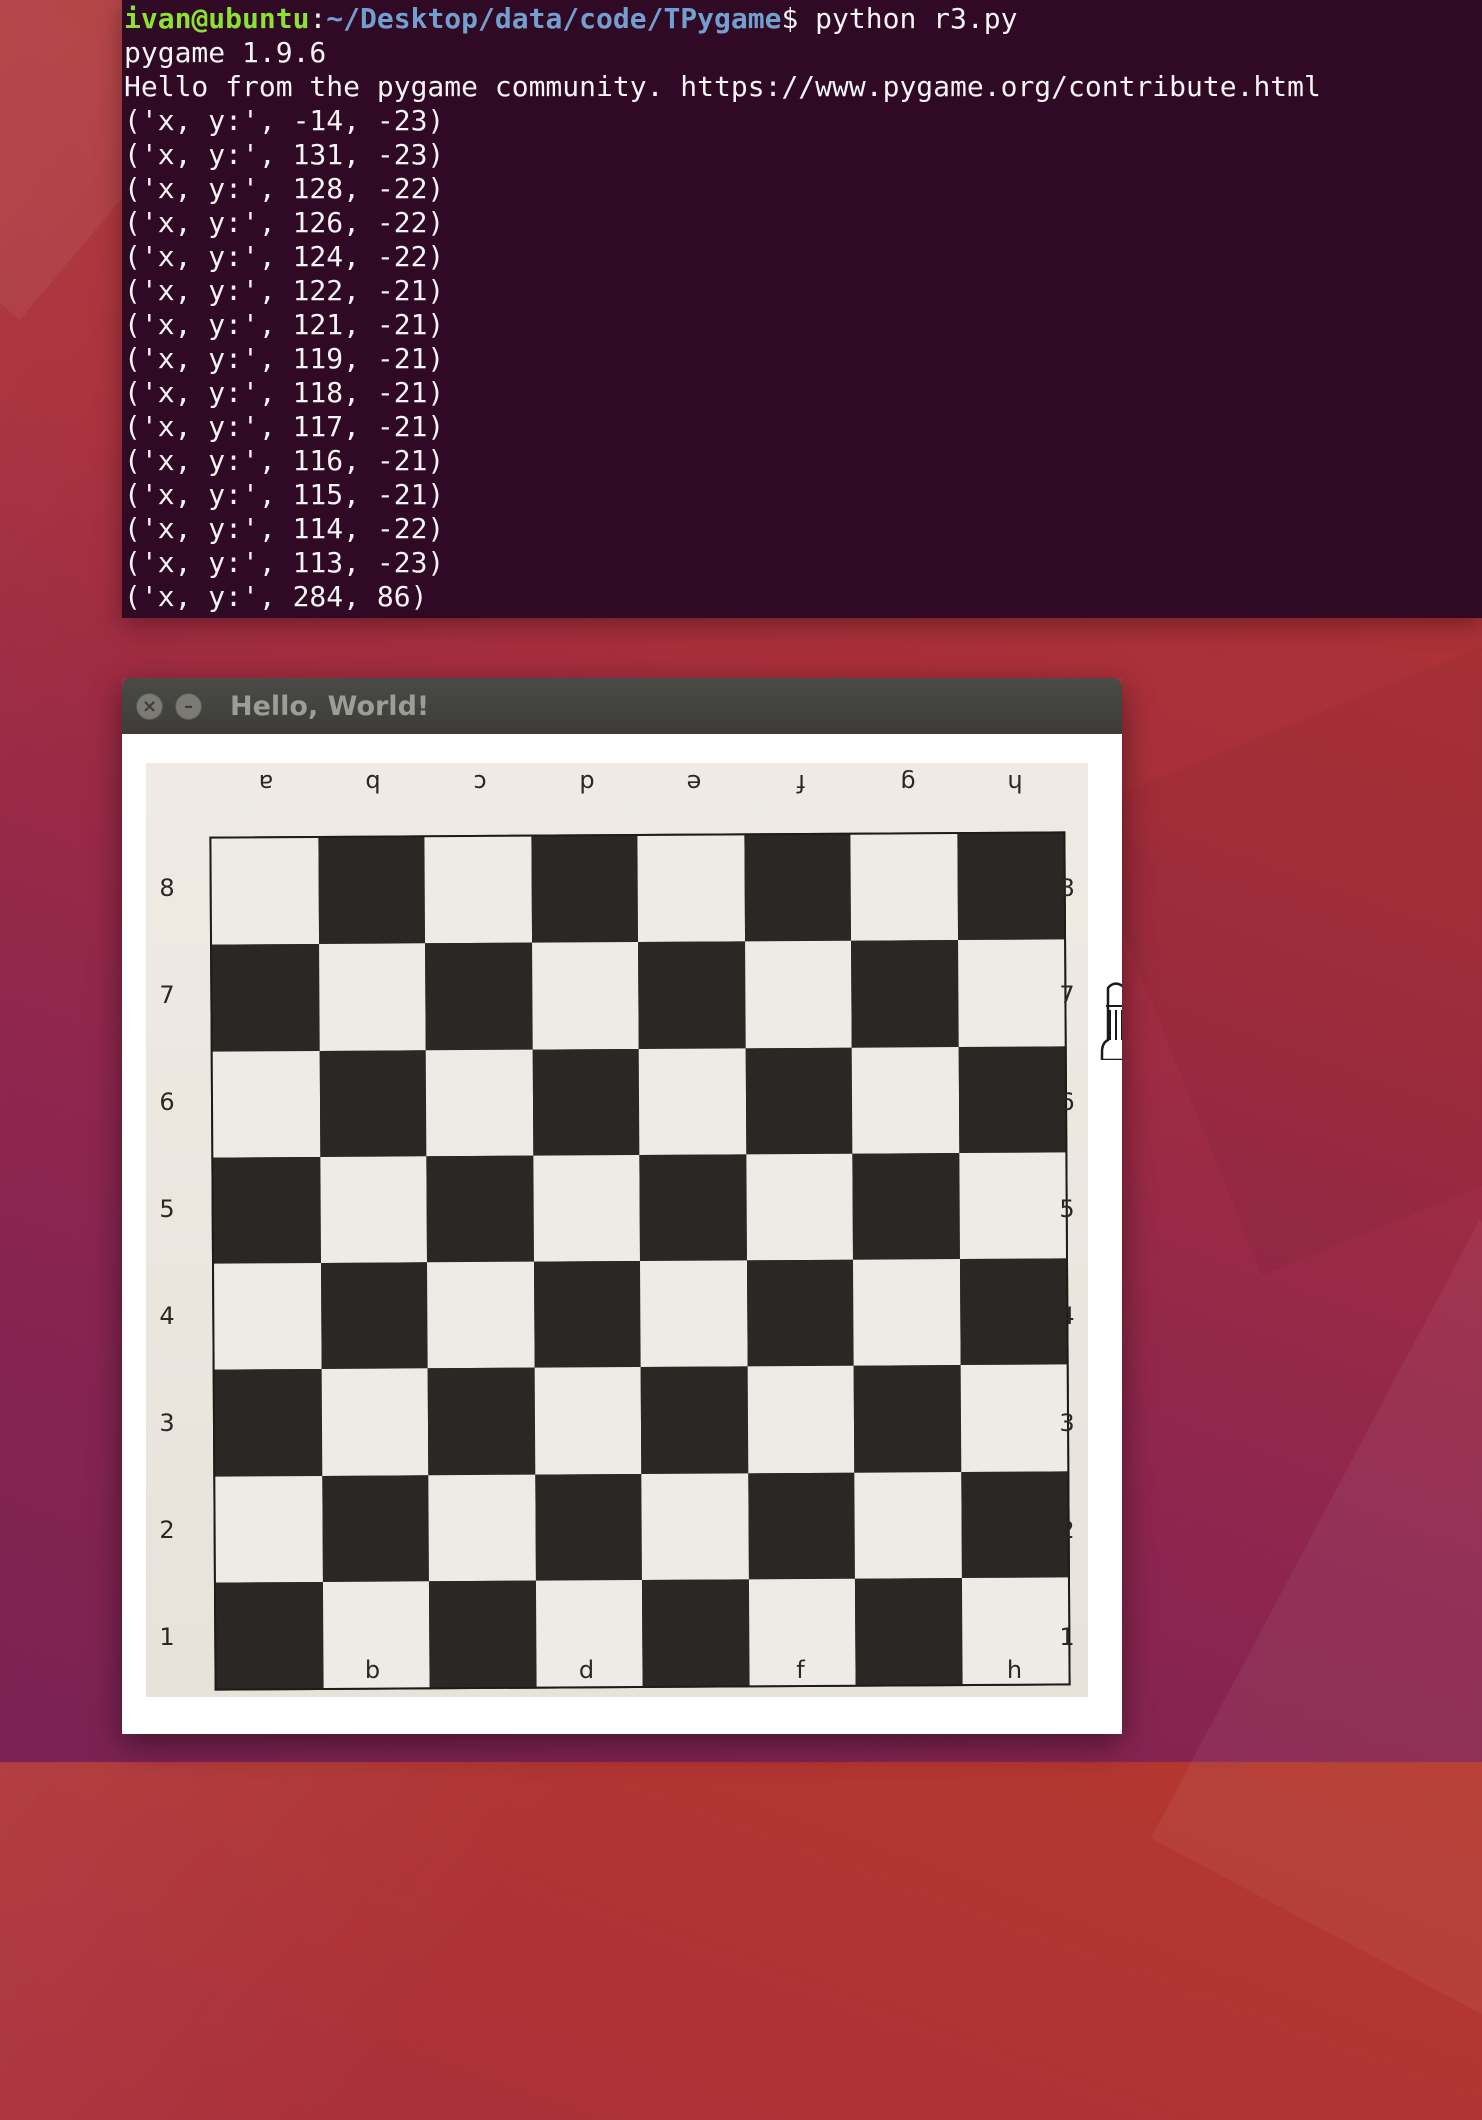 This screenshot has width=1482, height=2120. Describe the element at coordinates (372, 783) in the screenshot. I see `file-label-top: b` at that location.